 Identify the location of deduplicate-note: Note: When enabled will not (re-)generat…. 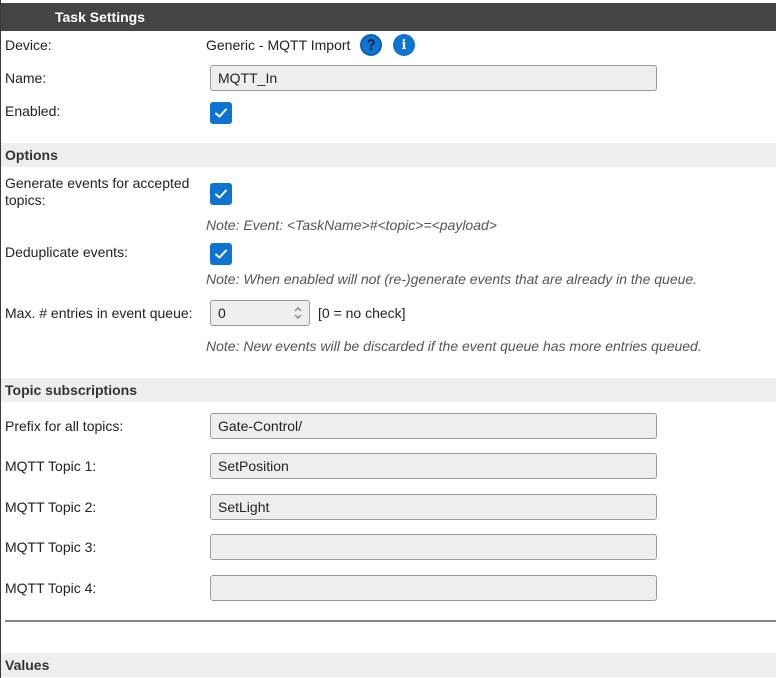
(452, 279).